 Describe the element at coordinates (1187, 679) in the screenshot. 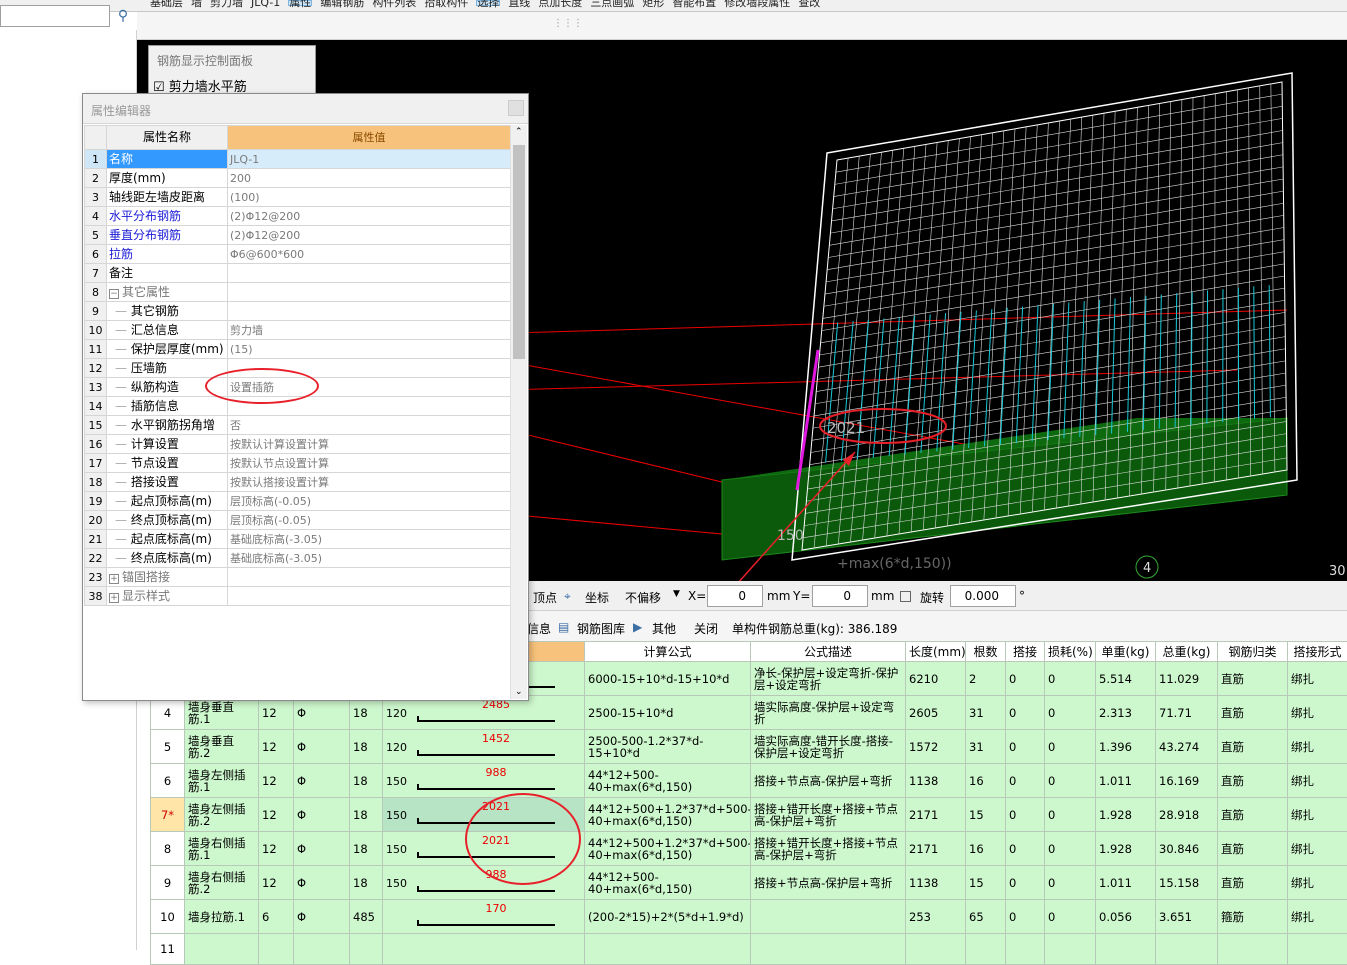

I see `cell-w2: 11.029` at that location.